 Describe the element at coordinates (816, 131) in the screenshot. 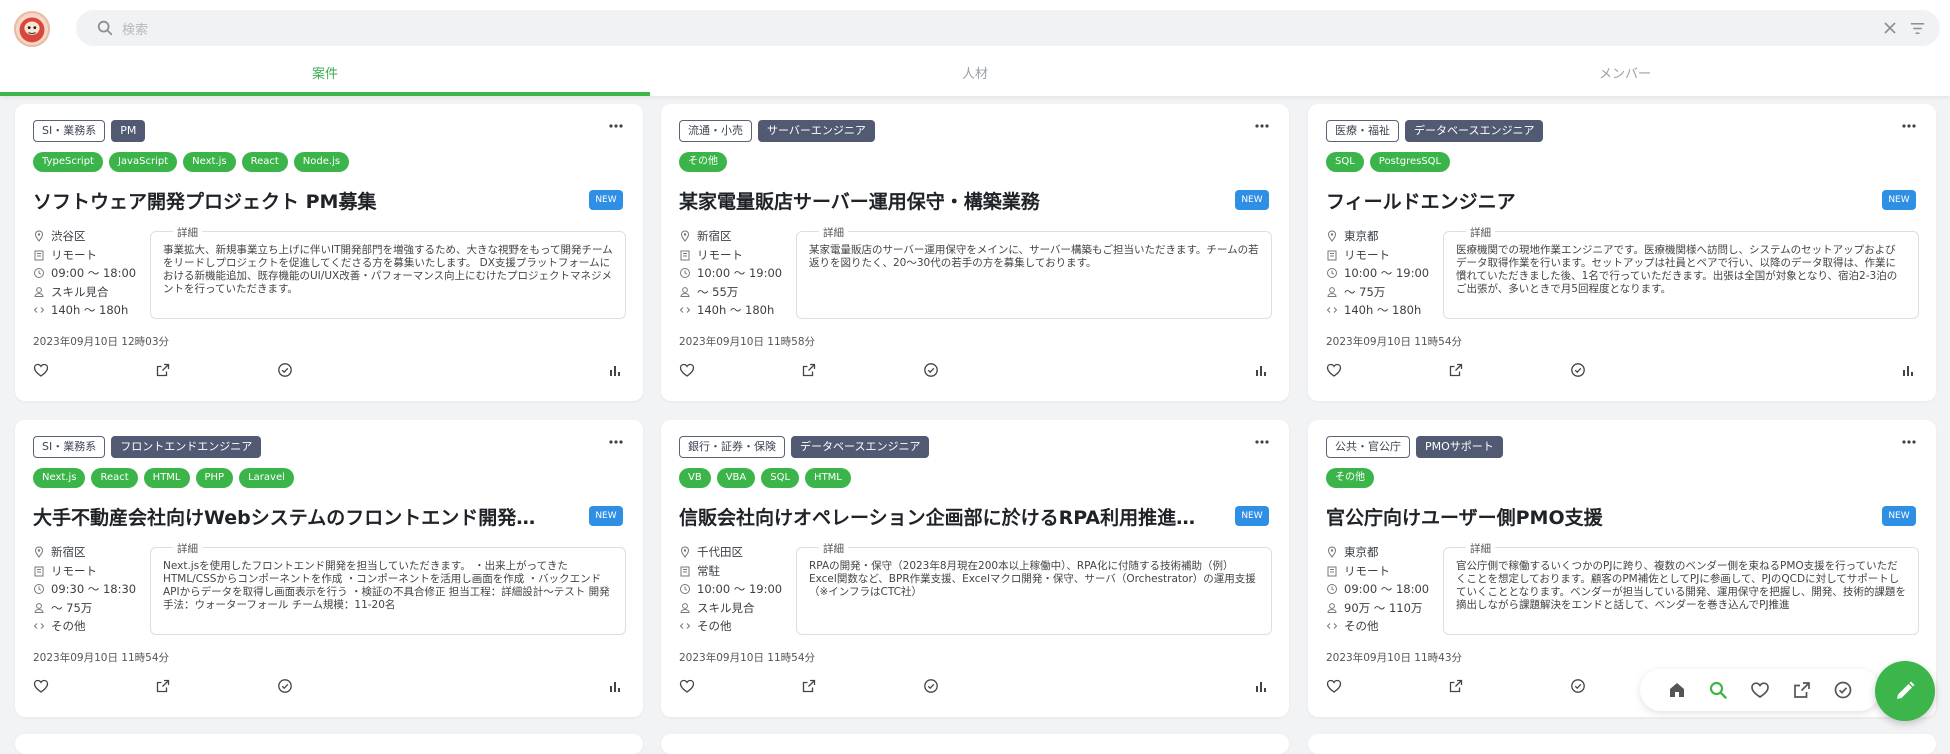

I see `role-tag: サーバーエンジニア` at that location.